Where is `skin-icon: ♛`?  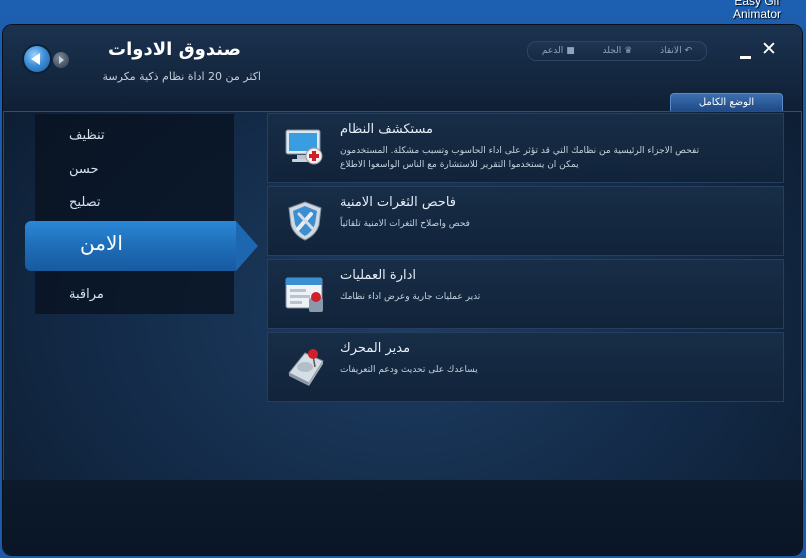 skin-icon: ♛ is located at coordinates (628, 51).